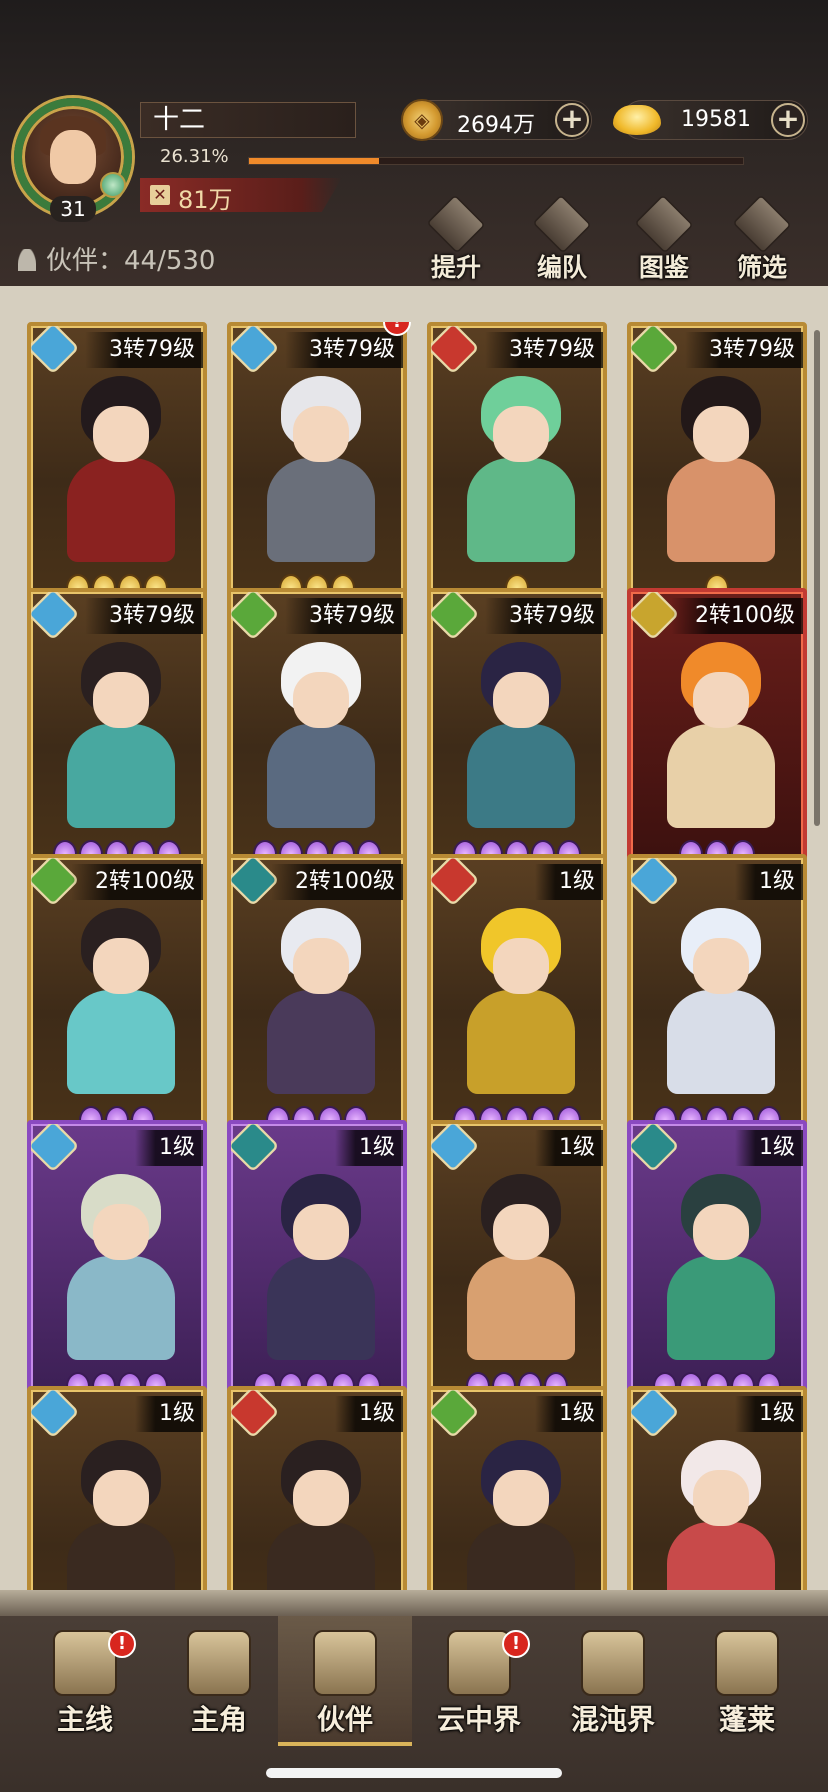  I want to click on nav-item: 主角, so click(219, 1681).